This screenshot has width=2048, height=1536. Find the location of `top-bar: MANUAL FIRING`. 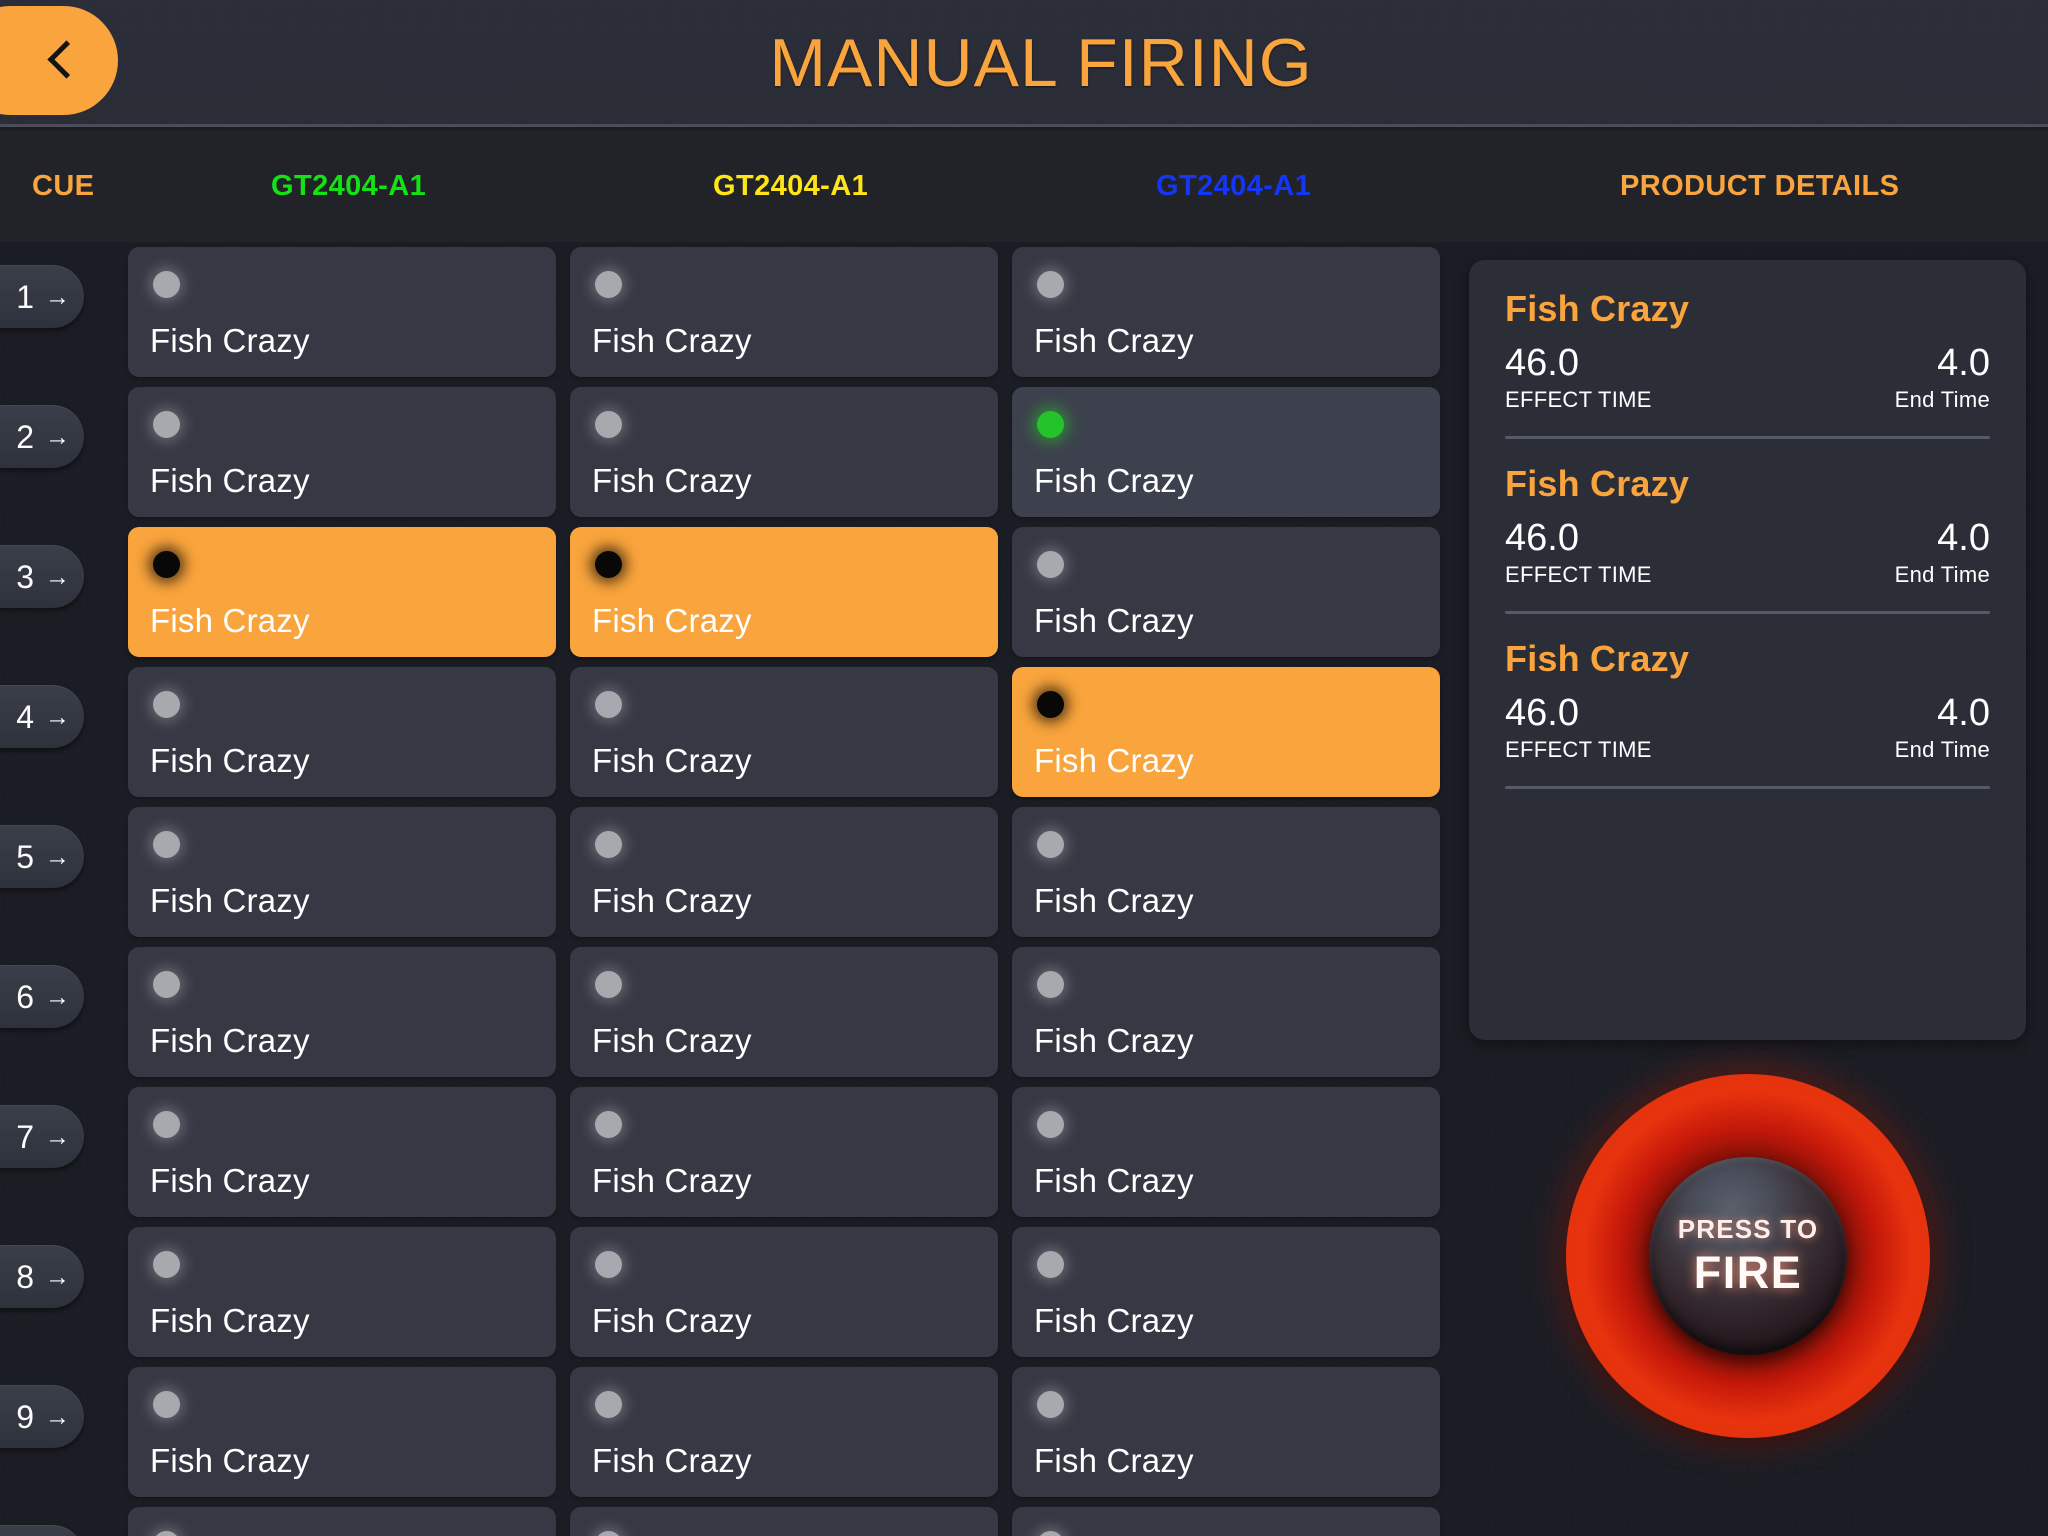

top-bar: MANUAL FIRING is located at coordinates (1024, 63).